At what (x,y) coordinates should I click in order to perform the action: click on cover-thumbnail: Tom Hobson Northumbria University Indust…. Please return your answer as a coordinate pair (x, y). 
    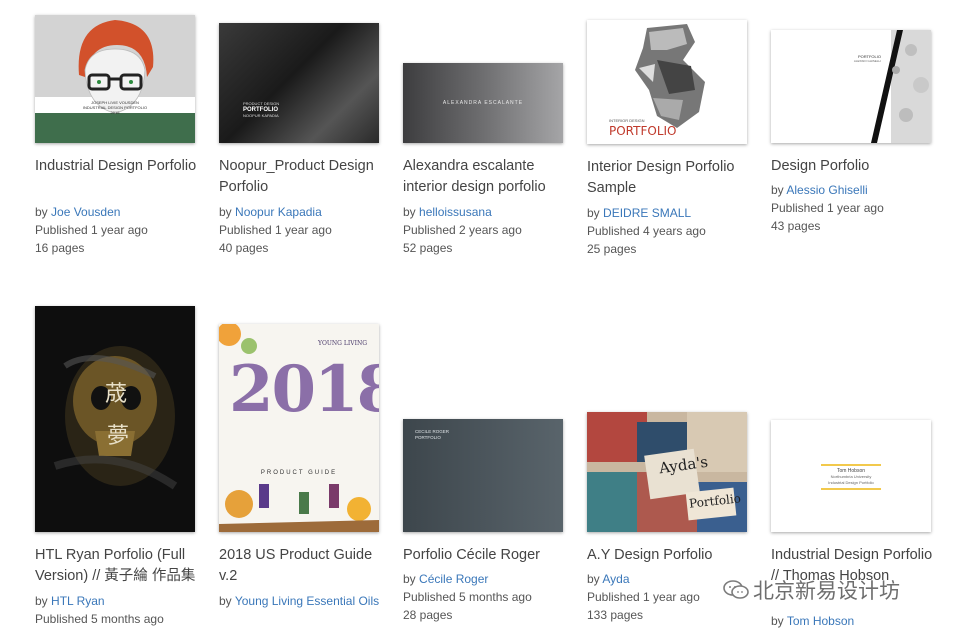
    Looking at the image, I should click on (851, 476).